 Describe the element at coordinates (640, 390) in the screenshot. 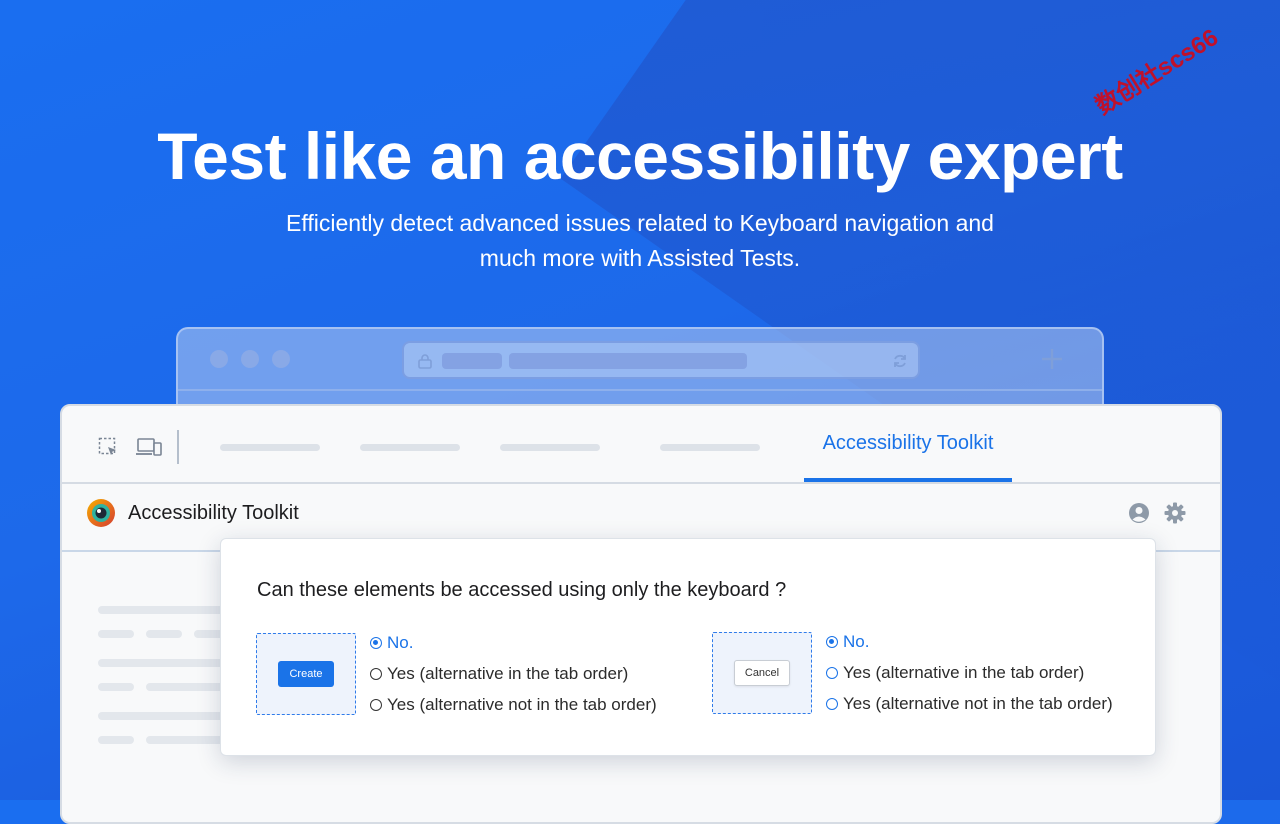

I see `toolbar-divider` at that location.